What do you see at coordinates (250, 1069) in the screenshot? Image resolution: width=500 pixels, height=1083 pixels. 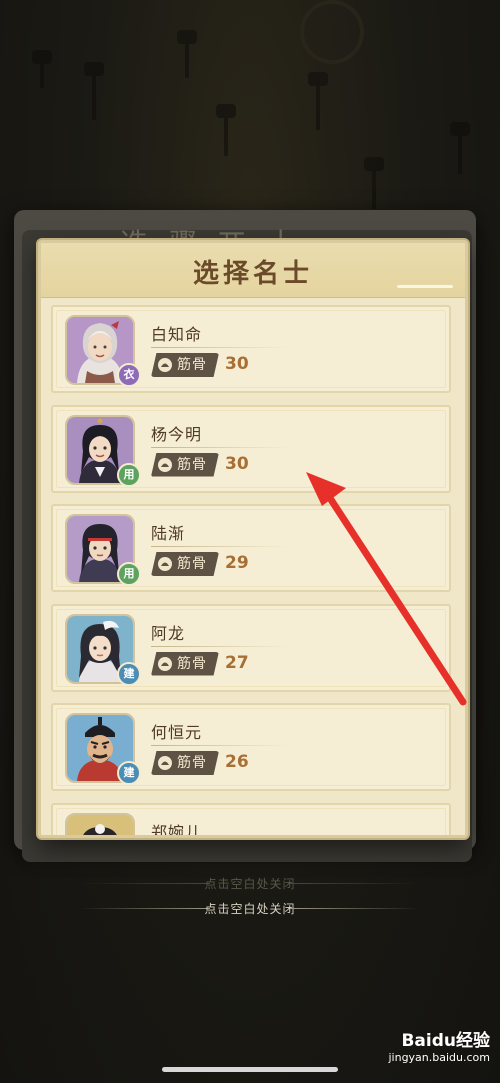 I see `home-indicator` at bounding box center [250, 1069].